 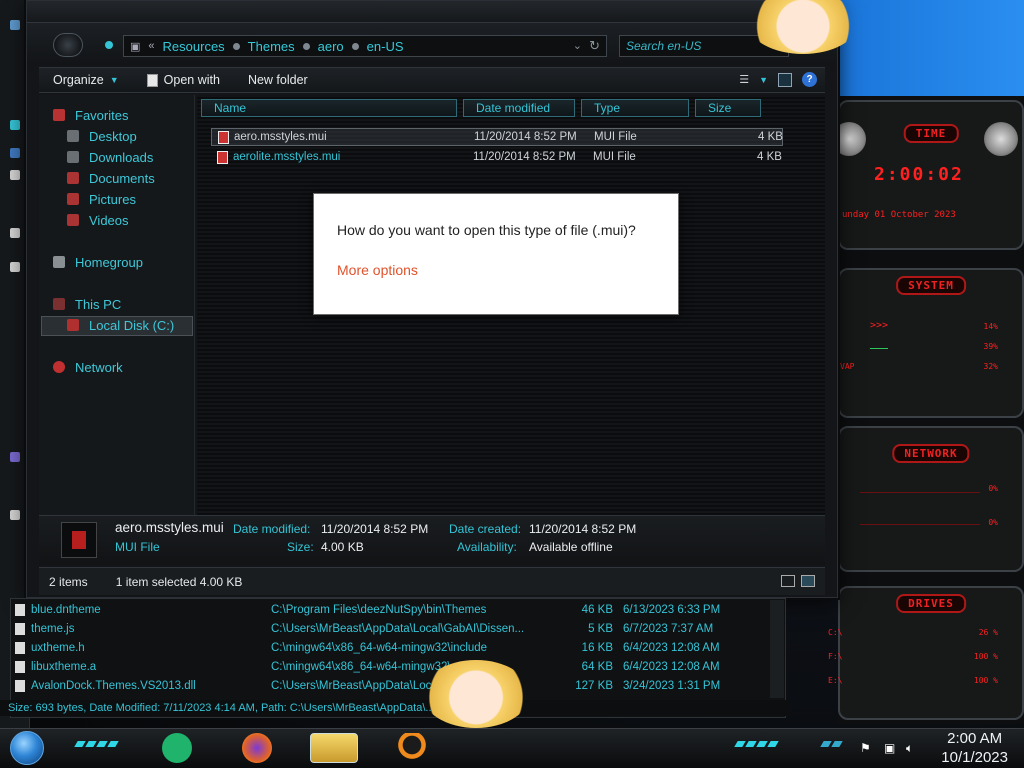 I want to click on search-app-icon, so click(x=416, y=748).